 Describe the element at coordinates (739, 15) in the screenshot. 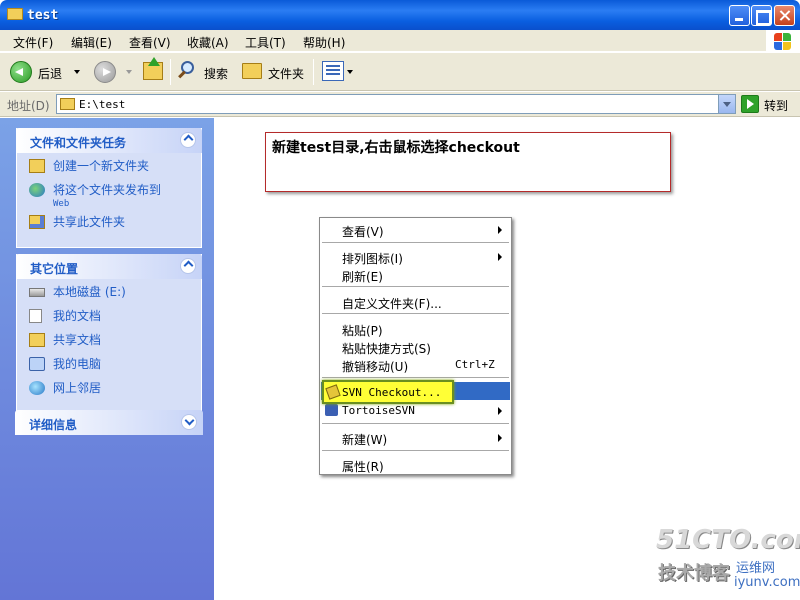

I see `minimize-button` at that location.